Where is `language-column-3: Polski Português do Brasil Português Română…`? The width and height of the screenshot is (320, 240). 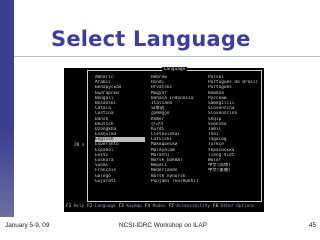 language-column-3: Polski Português do Brasil Português Română… is located at coordinates (233, 129).